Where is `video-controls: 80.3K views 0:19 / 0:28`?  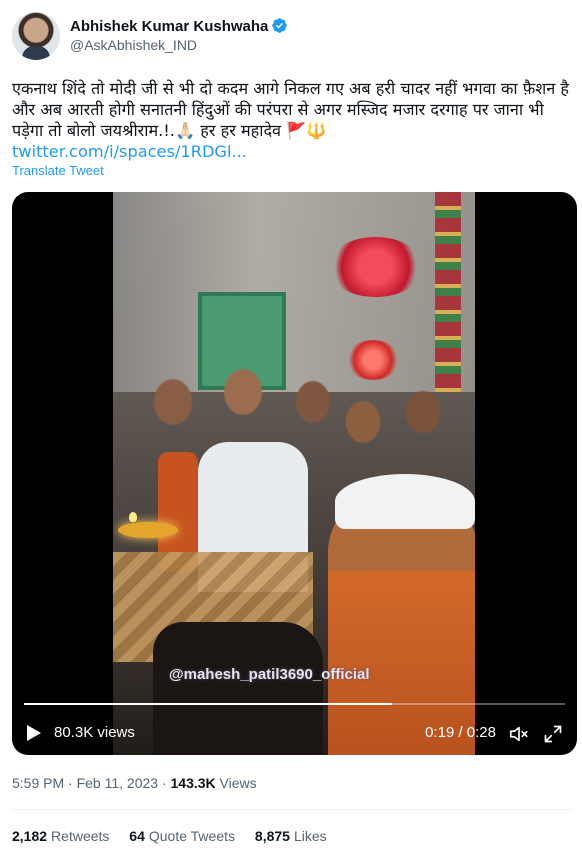 video-controls: 80.3K views 0:19 / 0:28 is located at coordinates (294, 733).